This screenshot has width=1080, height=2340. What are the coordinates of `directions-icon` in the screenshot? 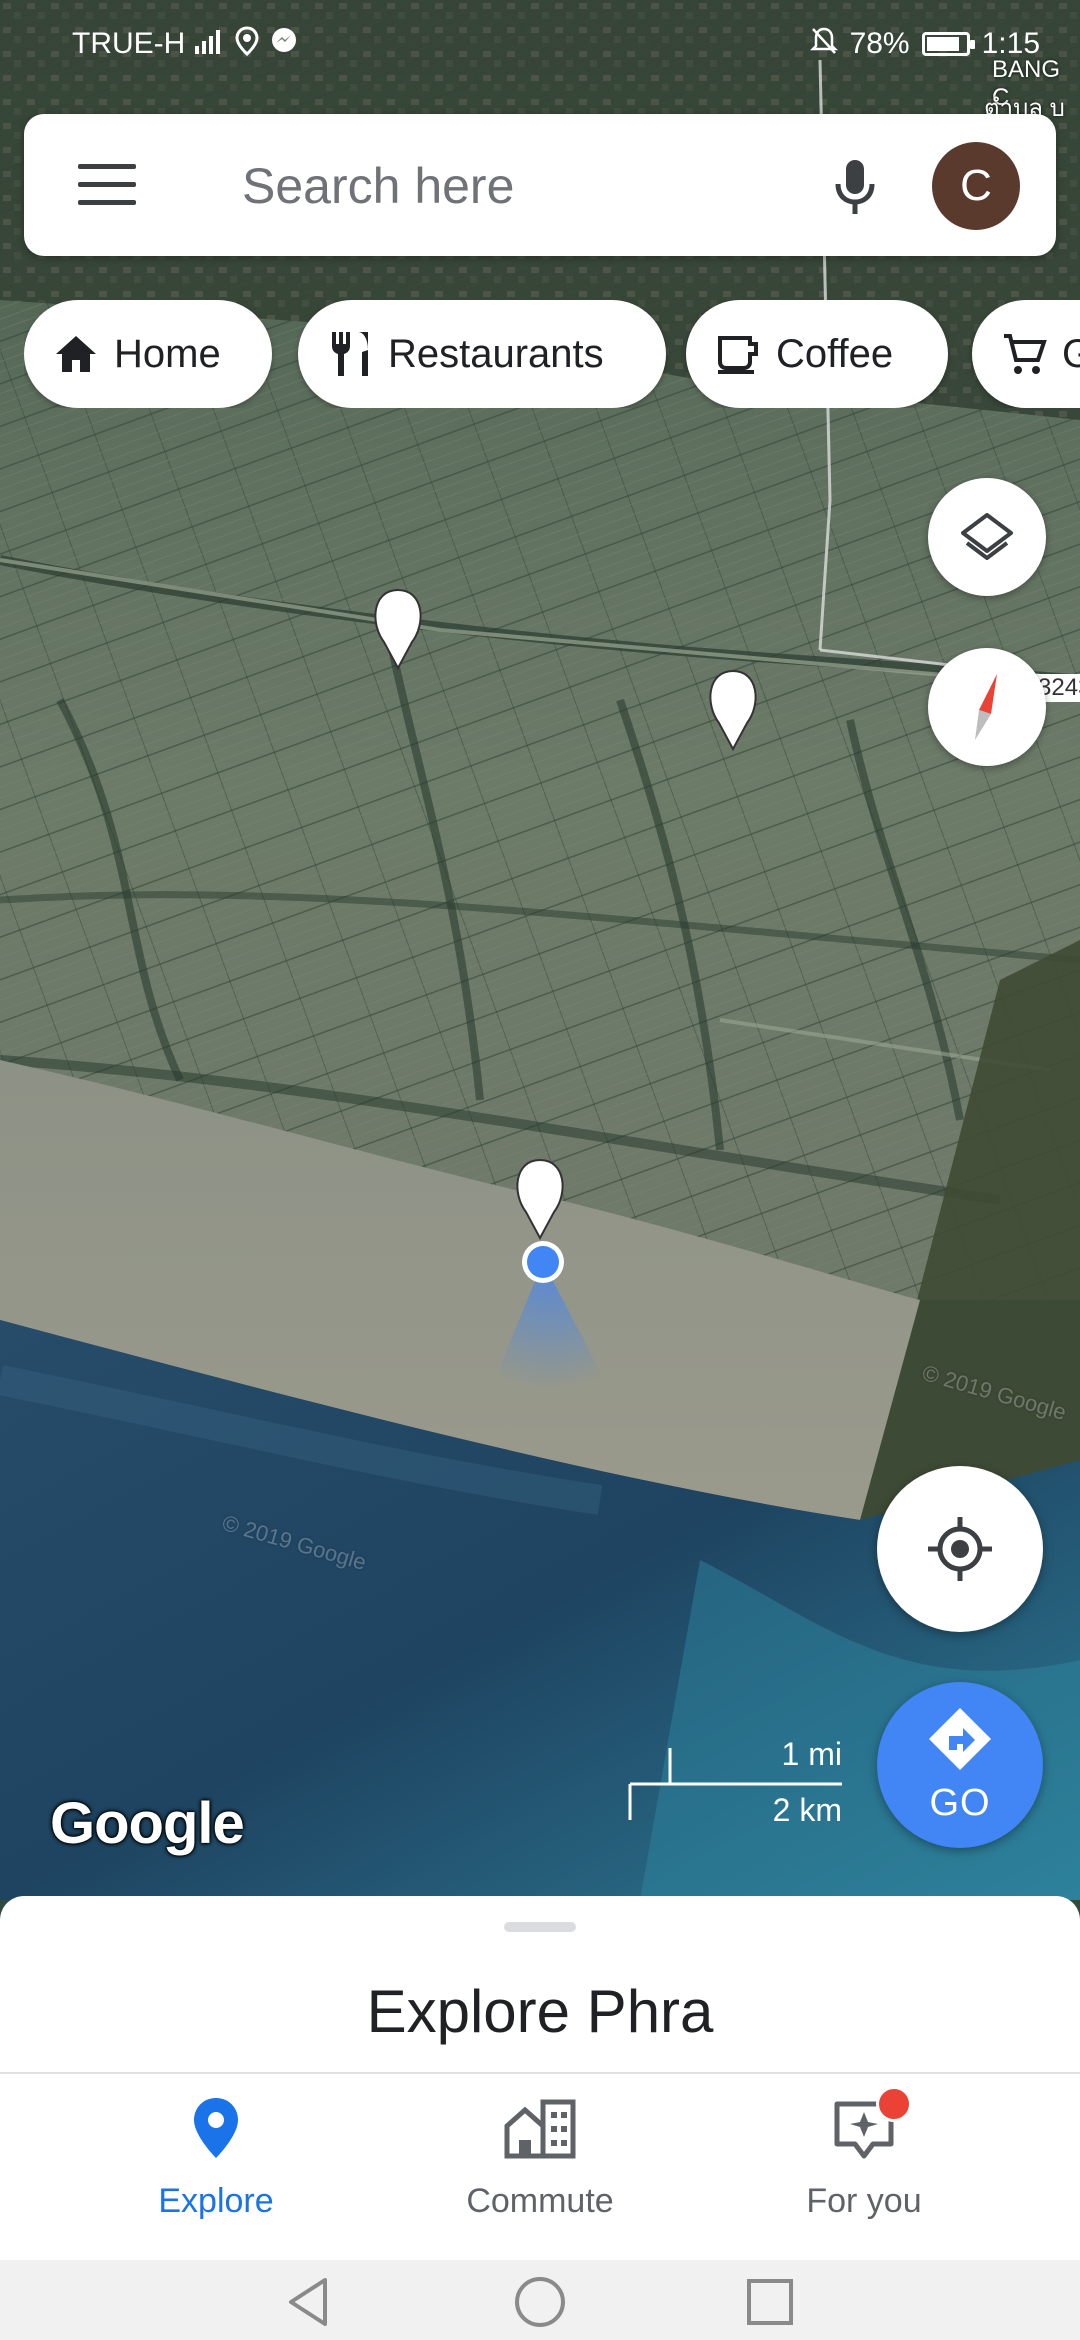 It's located at (960, 1739).